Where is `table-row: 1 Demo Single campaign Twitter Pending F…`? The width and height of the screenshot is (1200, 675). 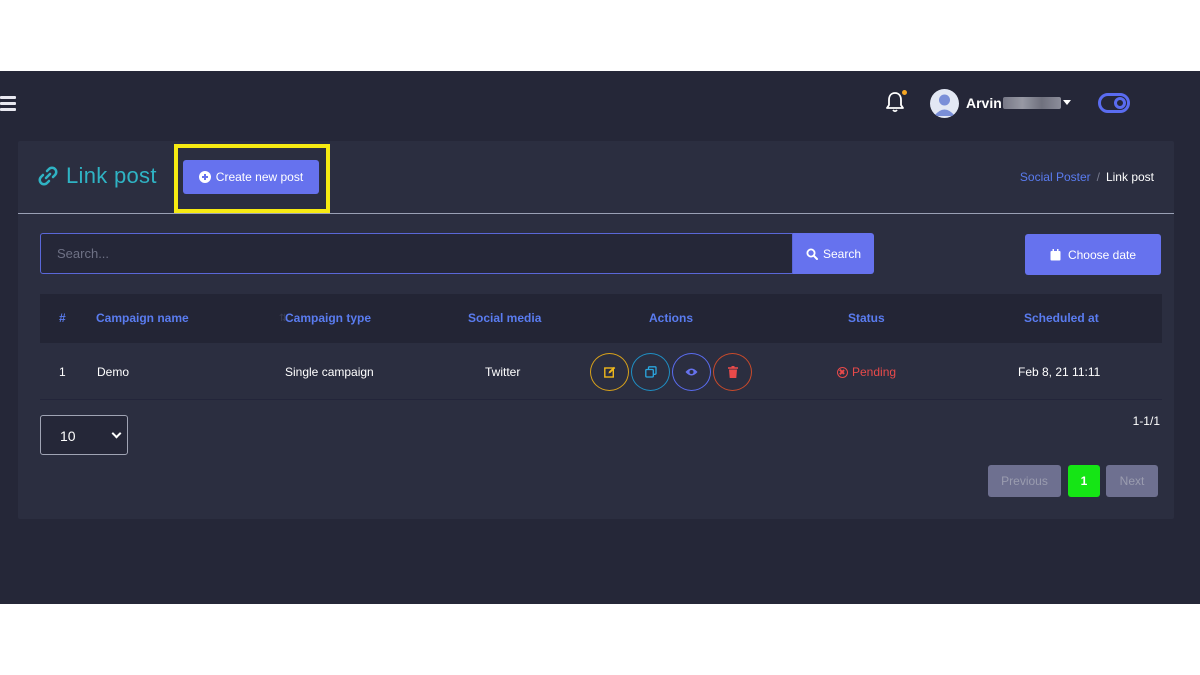 table-row: 1 Demo Single campaign Twitter Pending F… is located at coordinates (601, 371).